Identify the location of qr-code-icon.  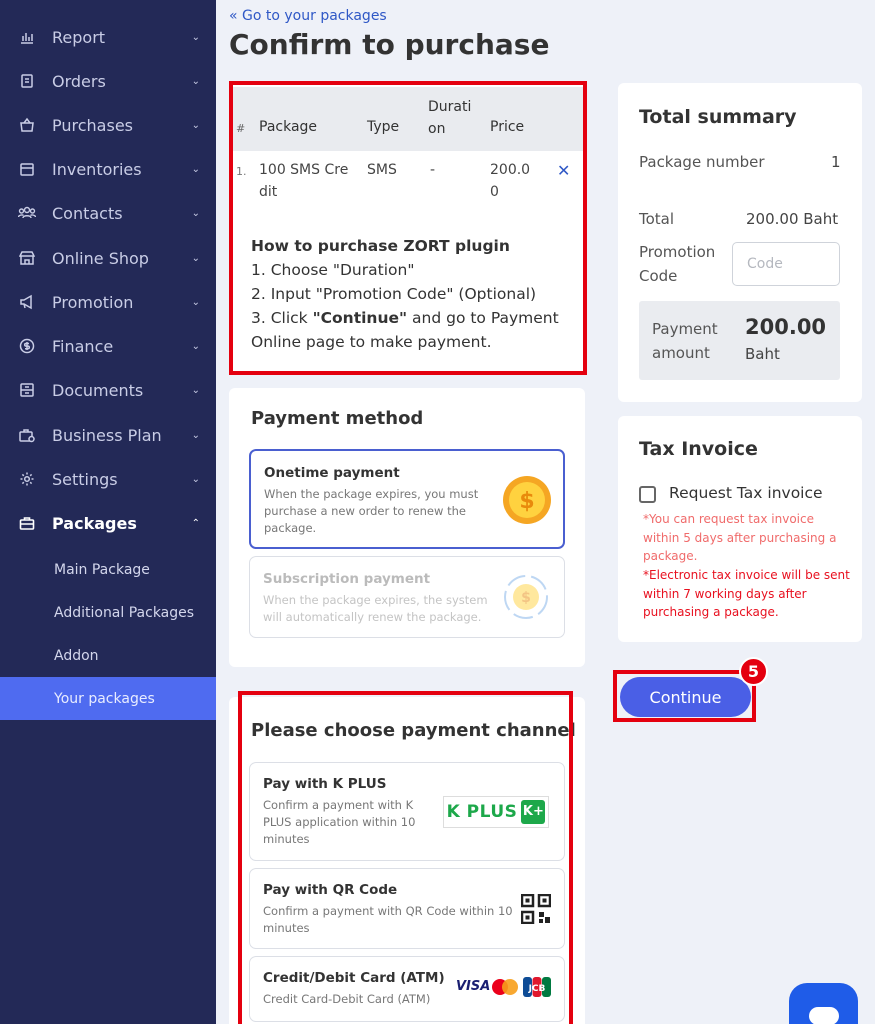
(536, 910).